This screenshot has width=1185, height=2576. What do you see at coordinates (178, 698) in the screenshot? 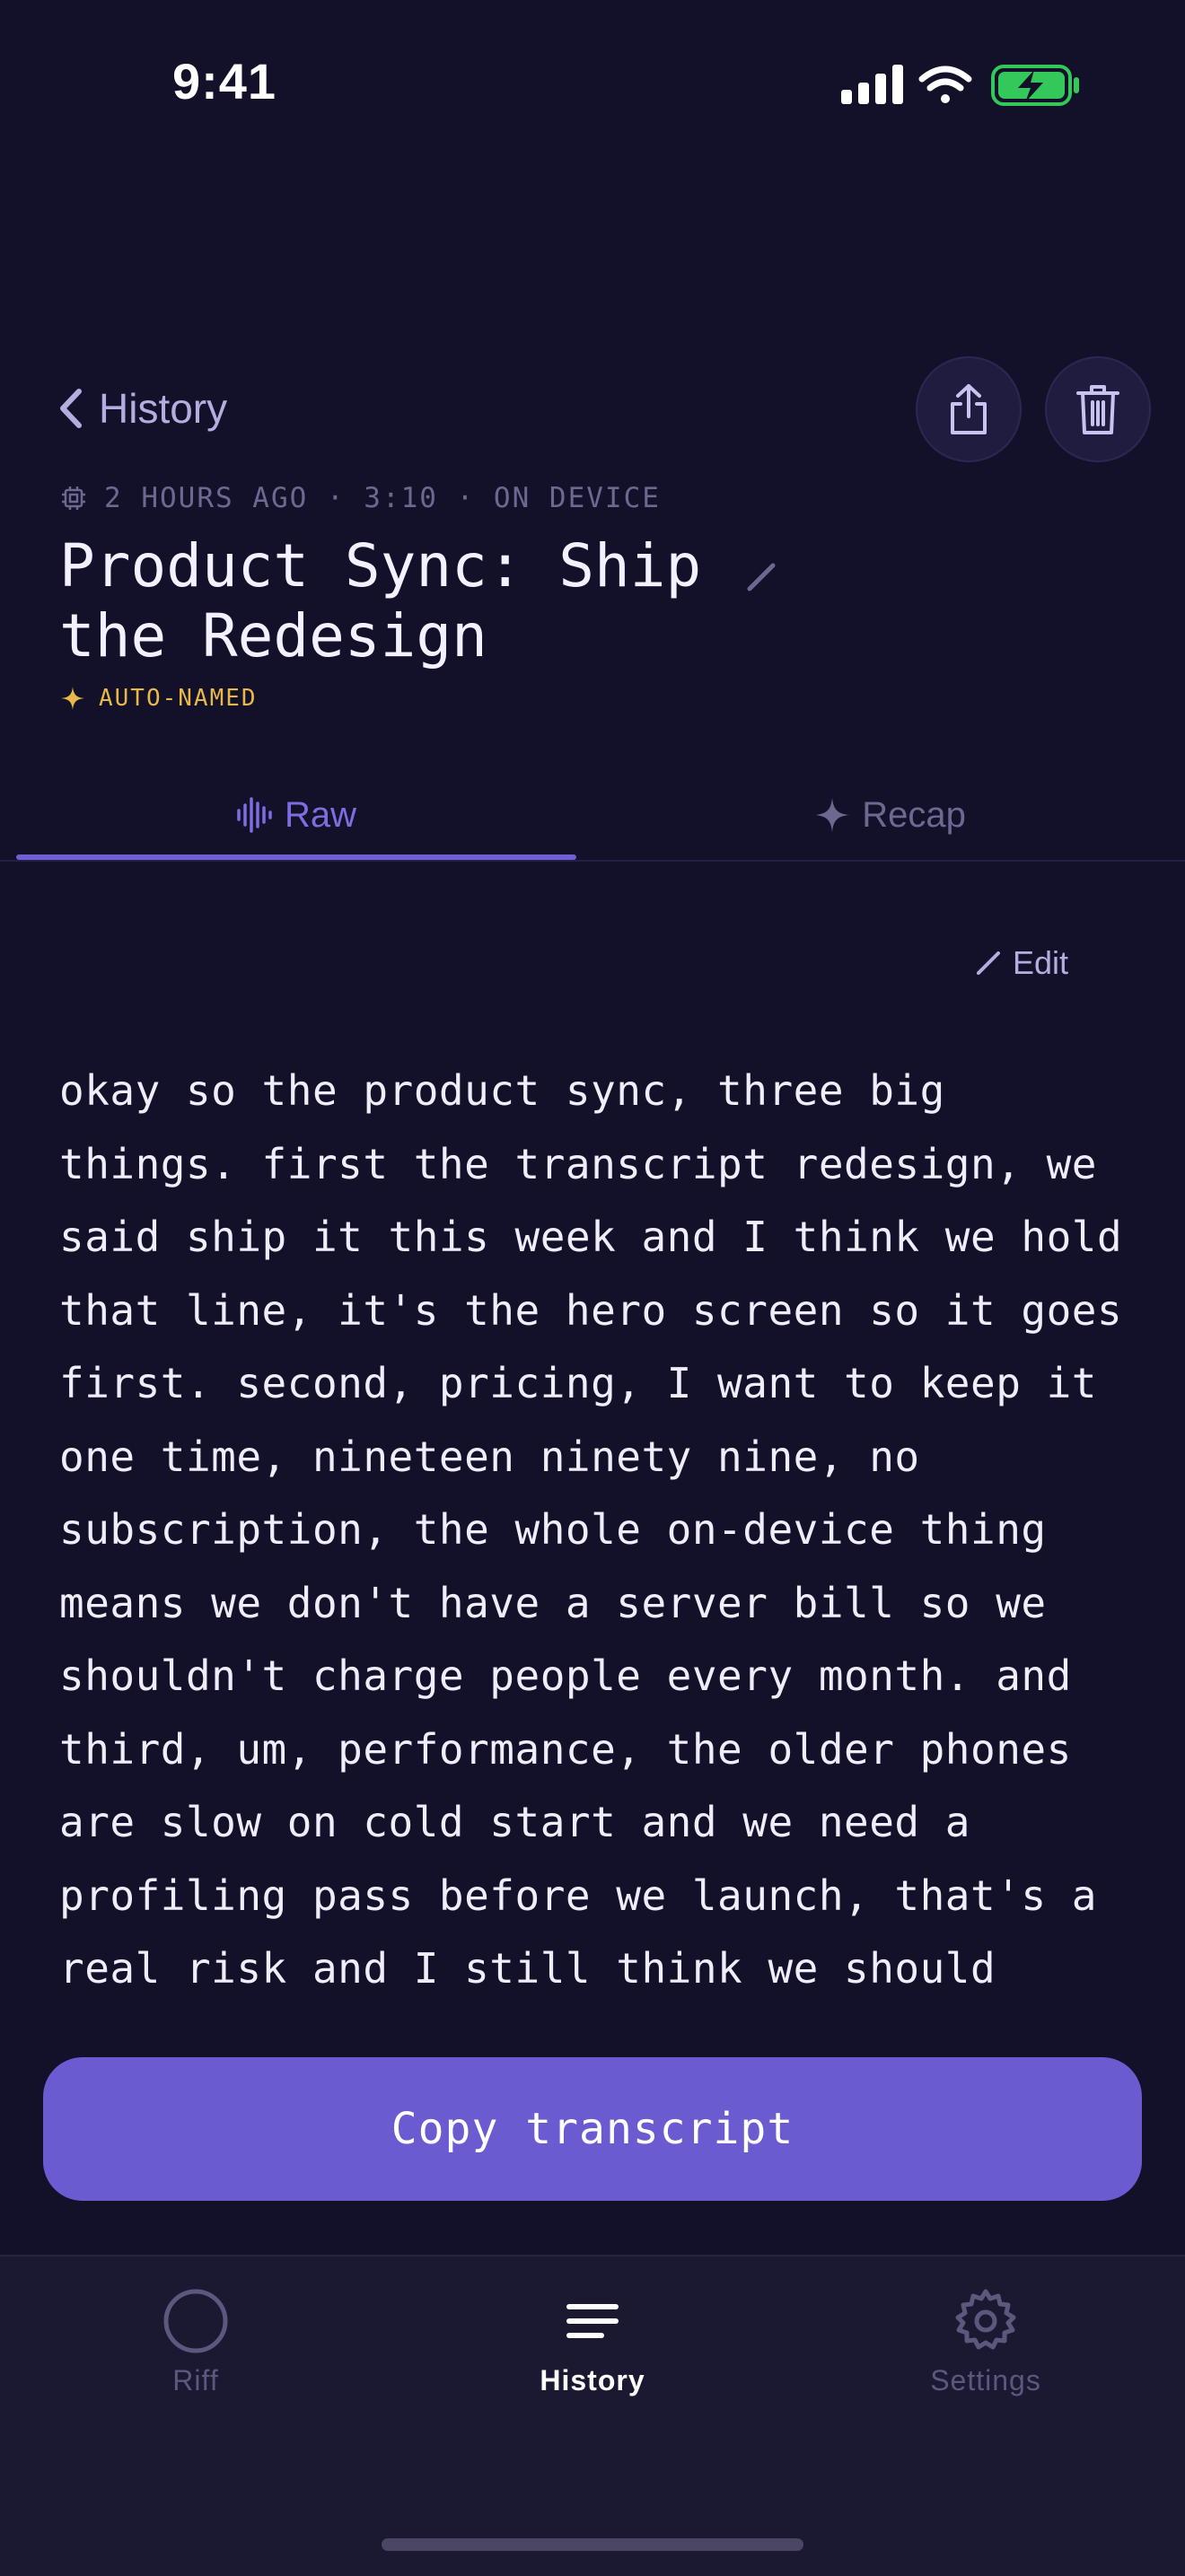
I see `auto-named-label: AUTO-NAMED` at bounding box center [178, 698].